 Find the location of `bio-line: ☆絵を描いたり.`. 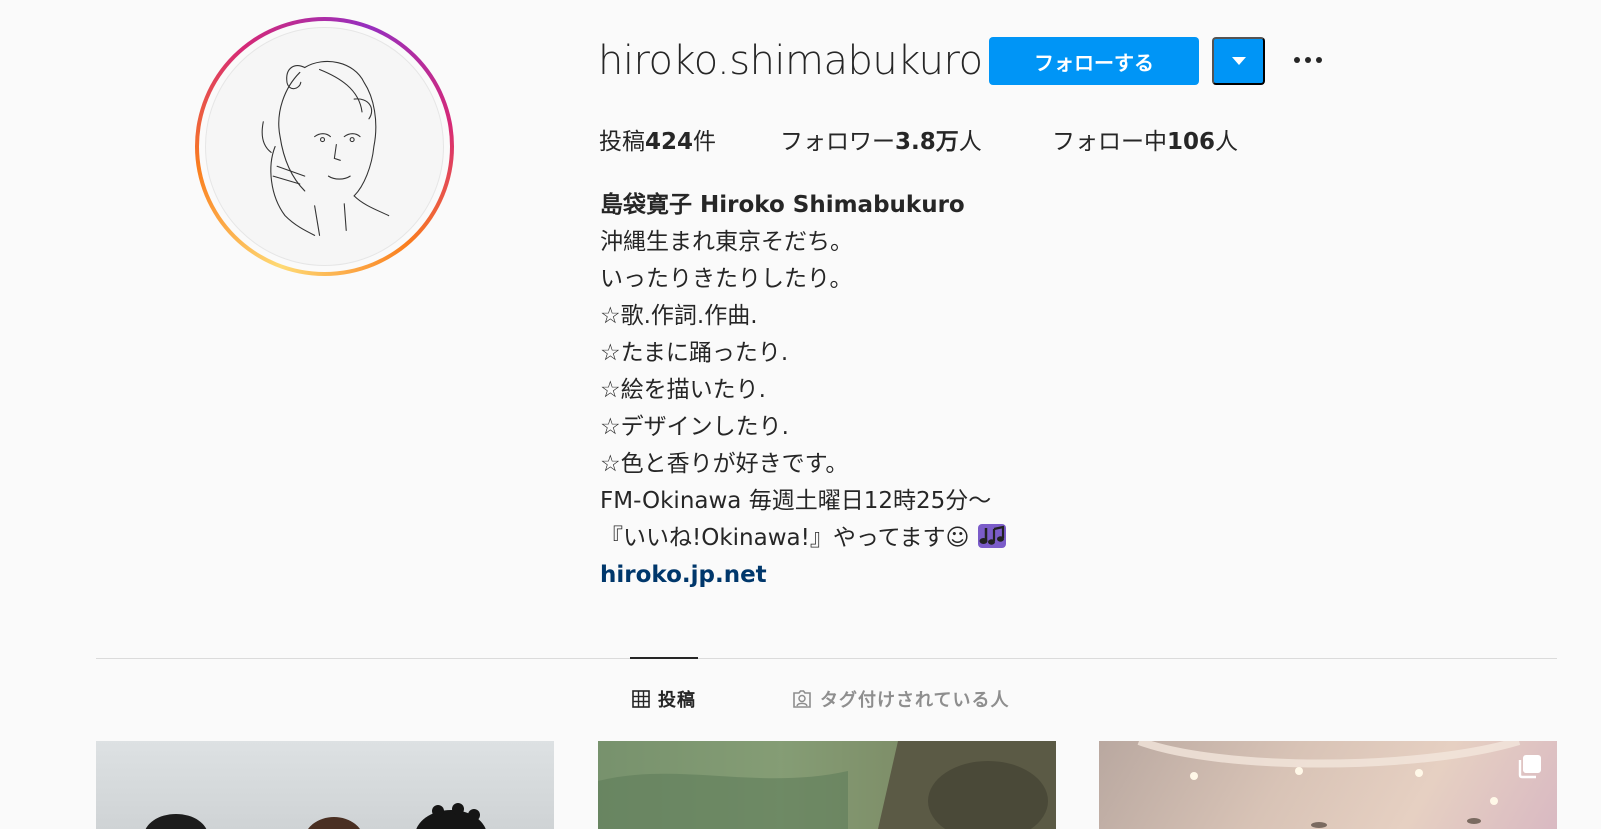

bio-line: ☆絵を描いたり. is located at coordinates (683, 390).